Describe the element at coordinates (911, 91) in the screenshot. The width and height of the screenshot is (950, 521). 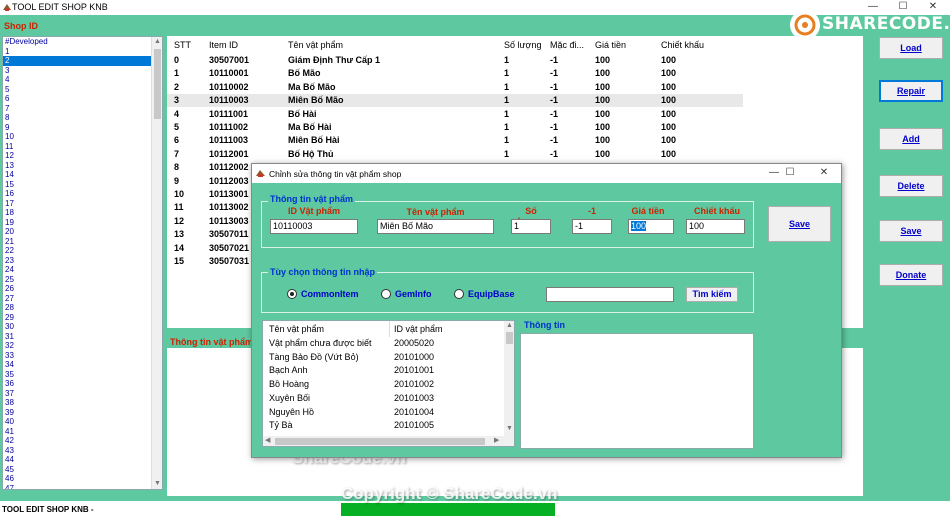
I see `repair-button: Repair` at that location.